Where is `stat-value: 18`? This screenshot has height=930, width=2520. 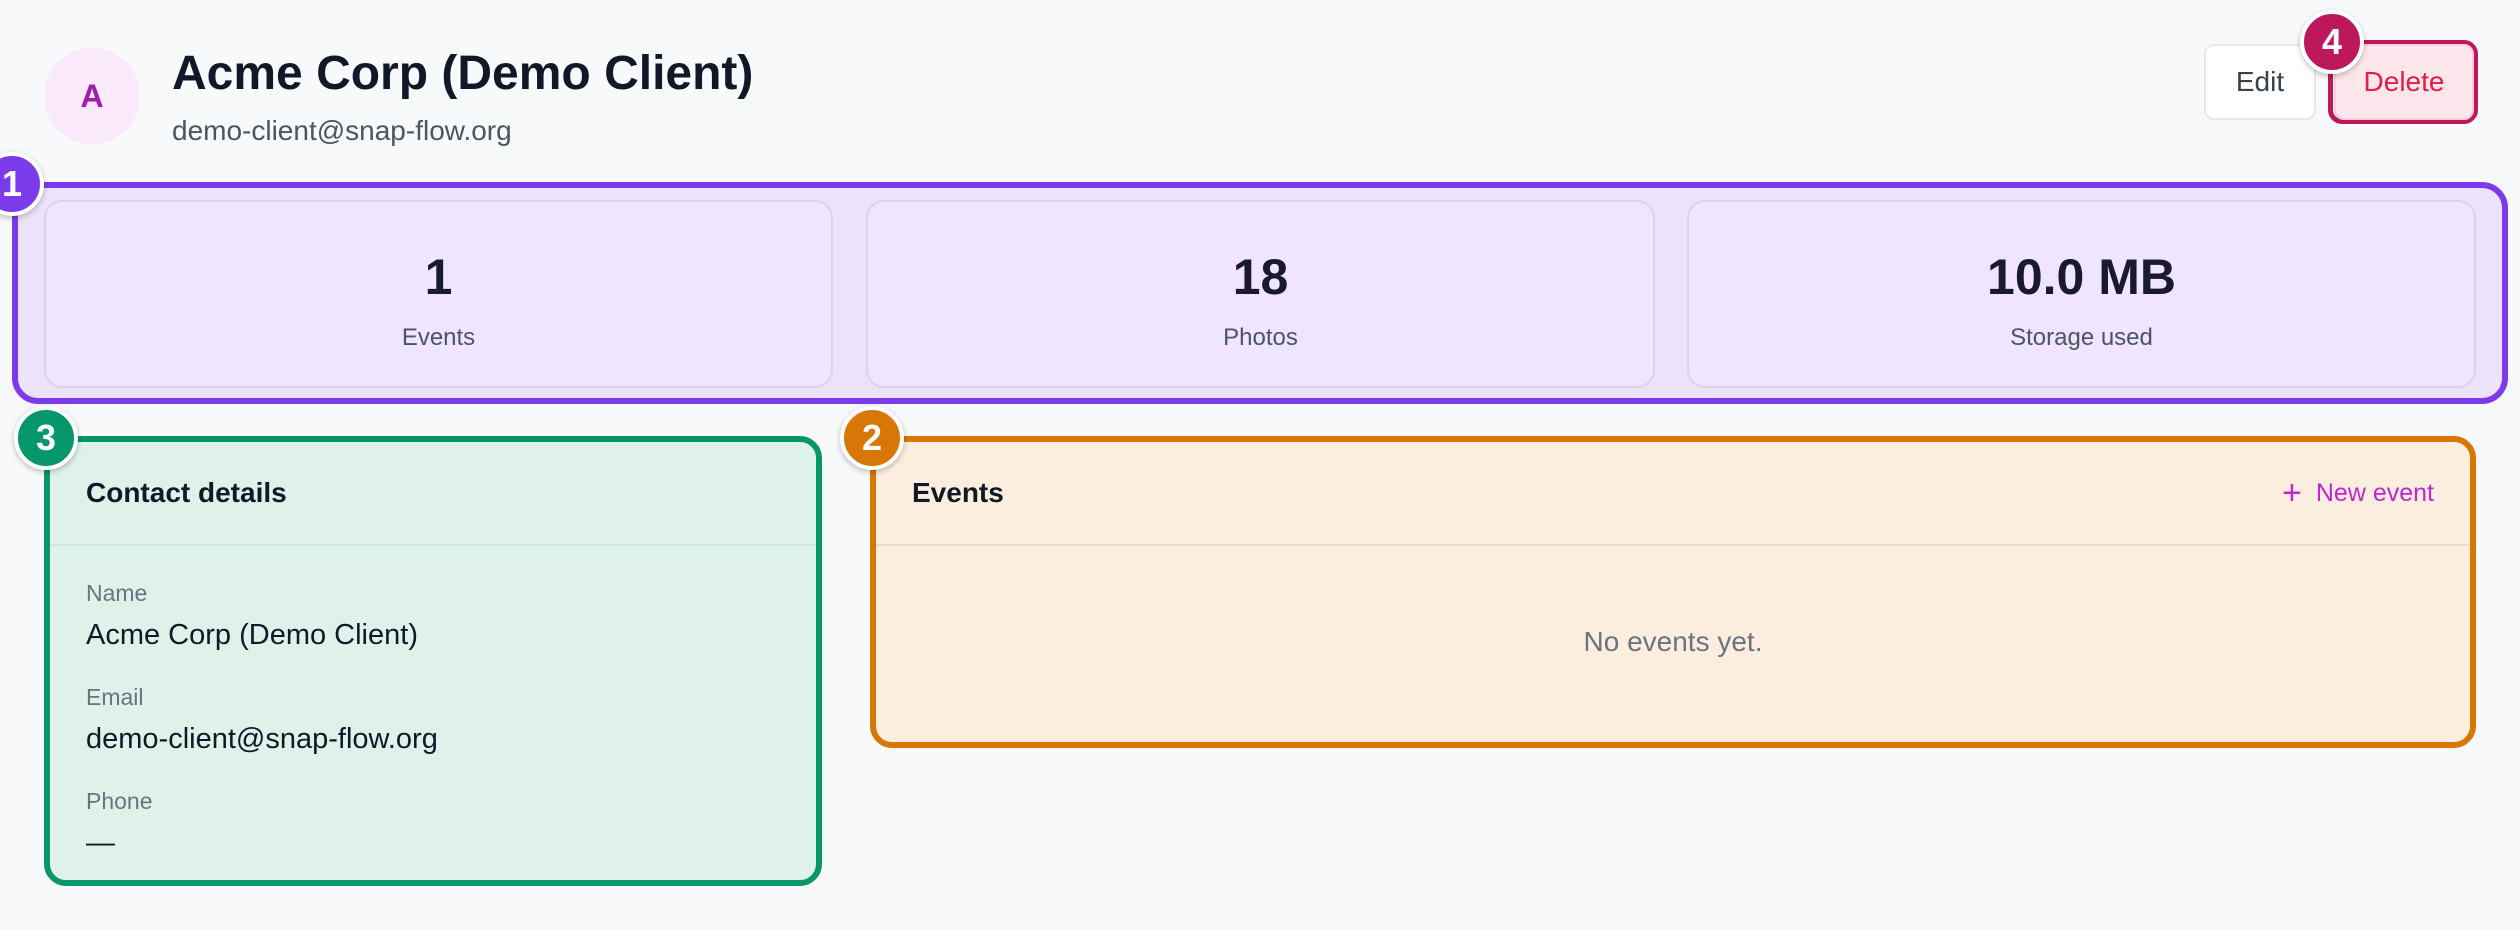
stat-value: 18 is located at coordinates (1260, 277).